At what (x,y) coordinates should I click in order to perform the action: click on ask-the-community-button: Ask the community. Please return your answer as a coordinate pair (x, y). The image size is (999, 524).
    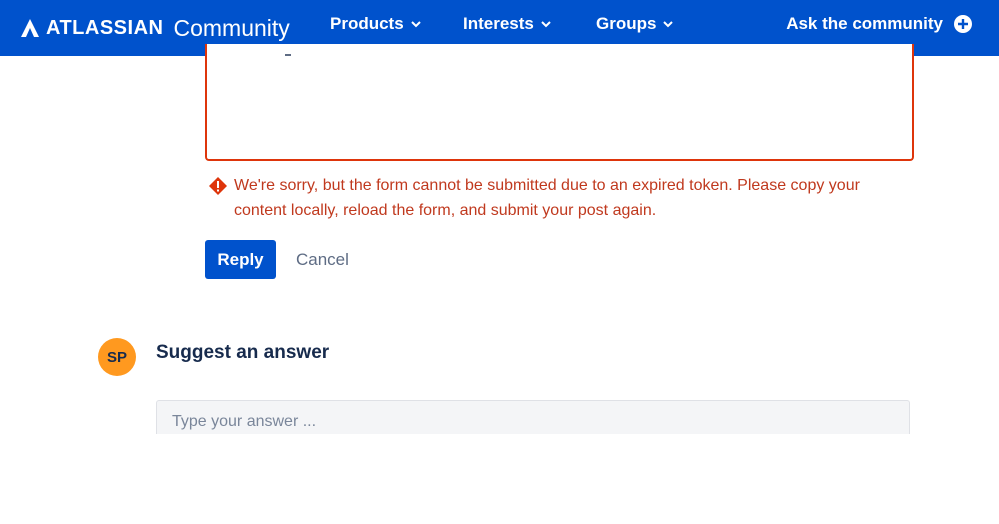
    Looking at the image, I should click on (879, 24).